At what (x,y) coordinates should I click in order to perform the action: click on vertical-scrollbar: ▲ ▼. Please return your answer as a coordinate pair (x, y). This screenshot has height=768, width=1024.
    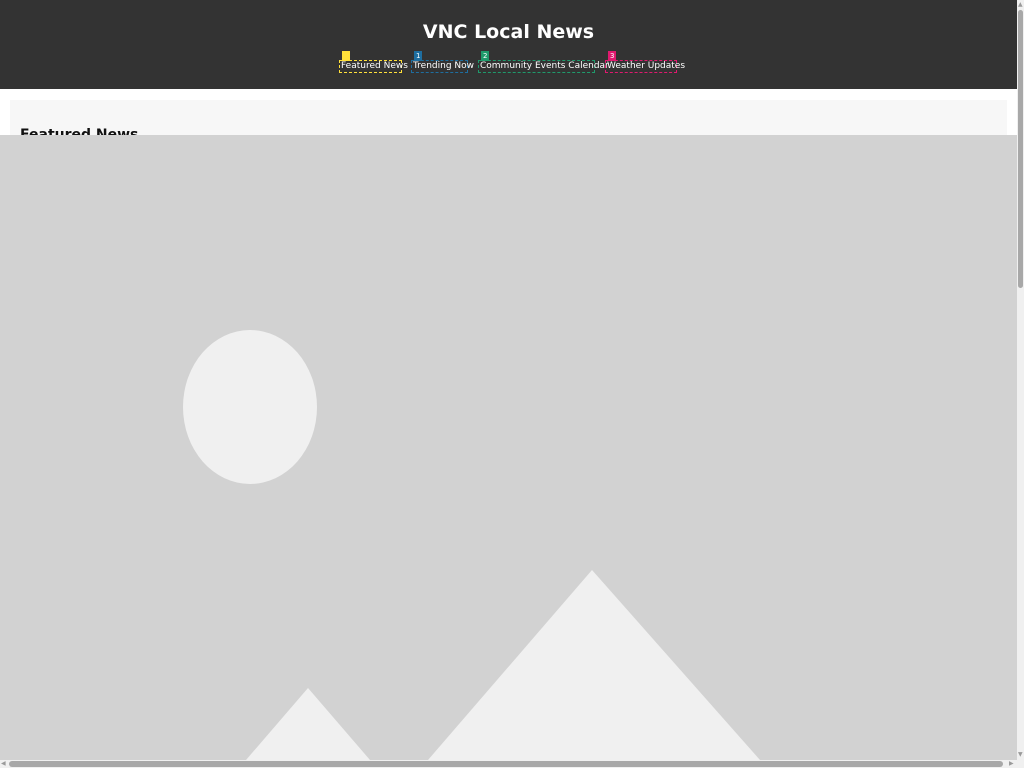
    Looking at the image, I should click on (1020, 380).